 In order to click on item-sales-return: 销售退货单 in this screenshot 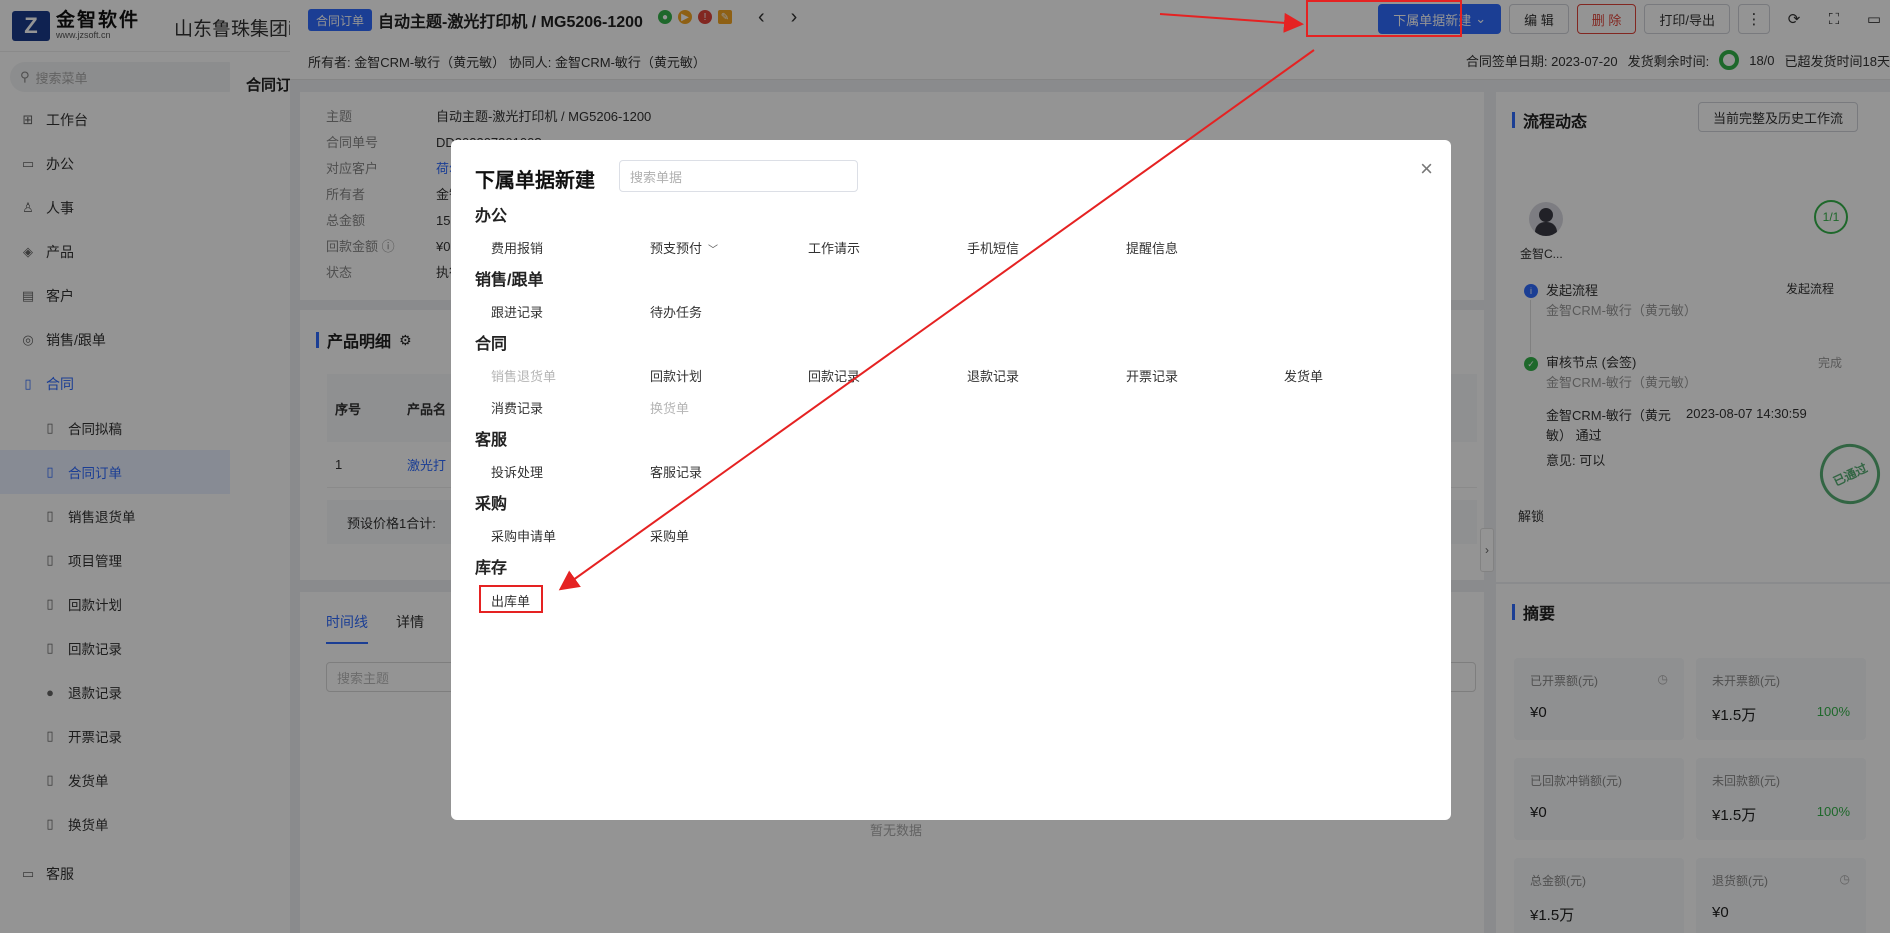, I will do `click(524, 376)`.